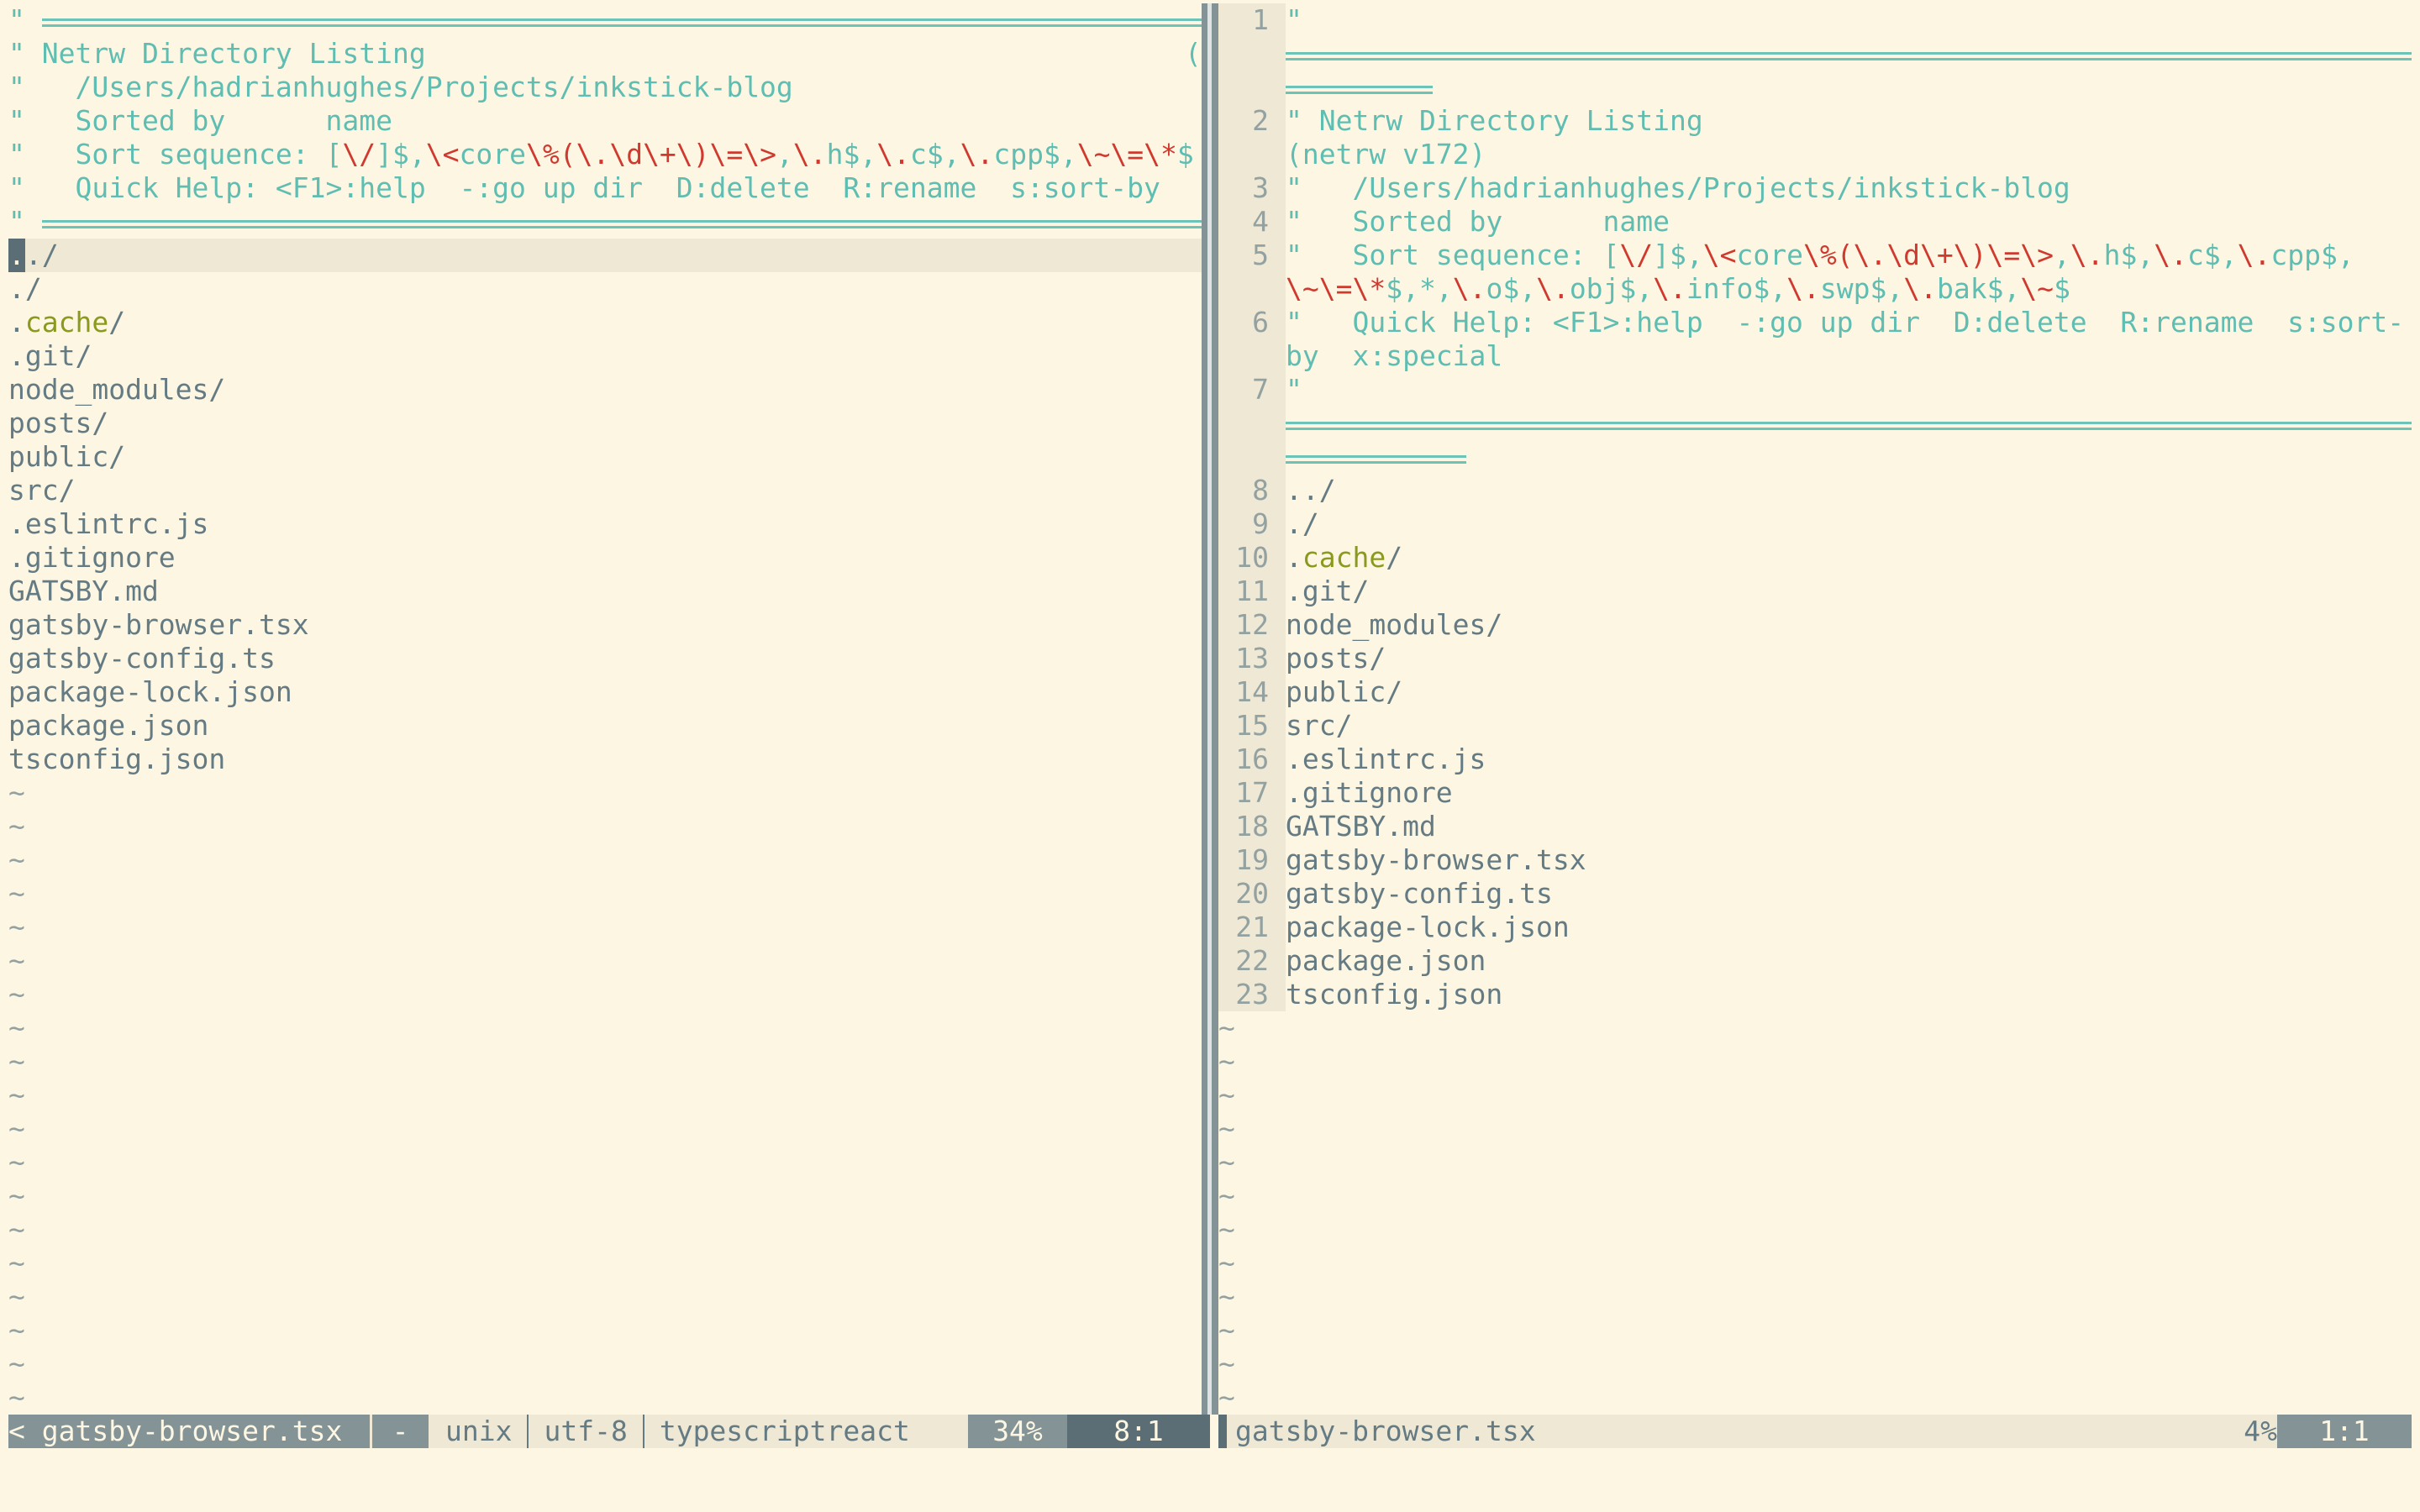 The image size is (2420, 1512). Describe the element at coordinates (1815, 658) in the screenshot. I see `file-entry: 13 posts/` at that location.